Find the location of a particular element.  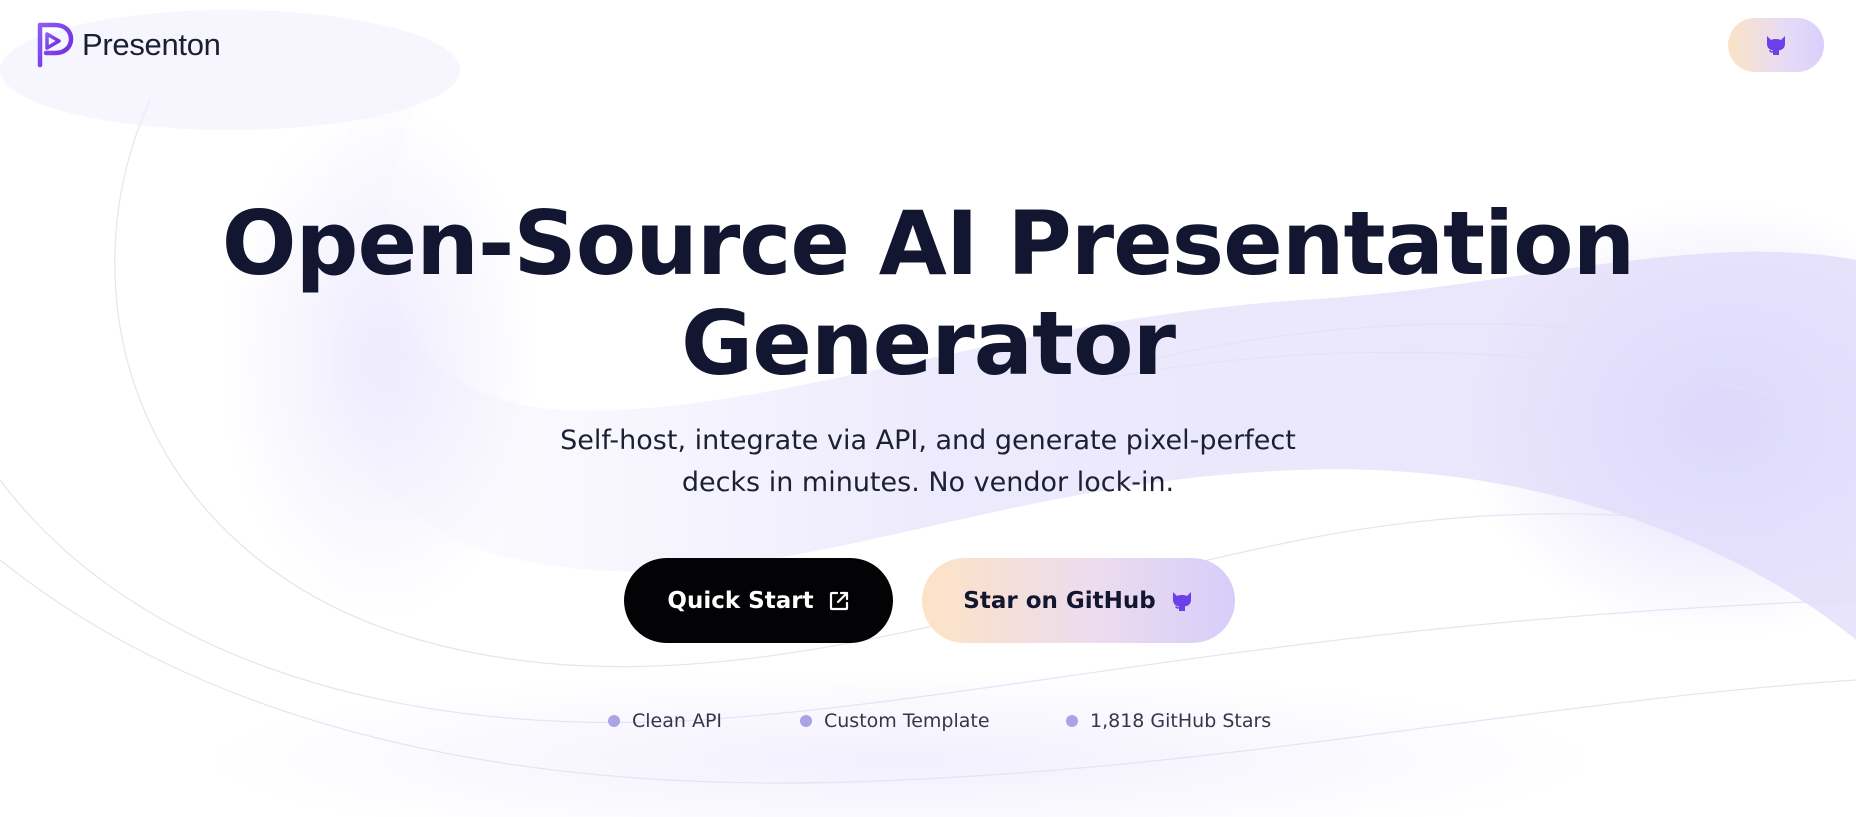

star-on-github-label: Star on GitHub is located at coordinates (1059, 600).